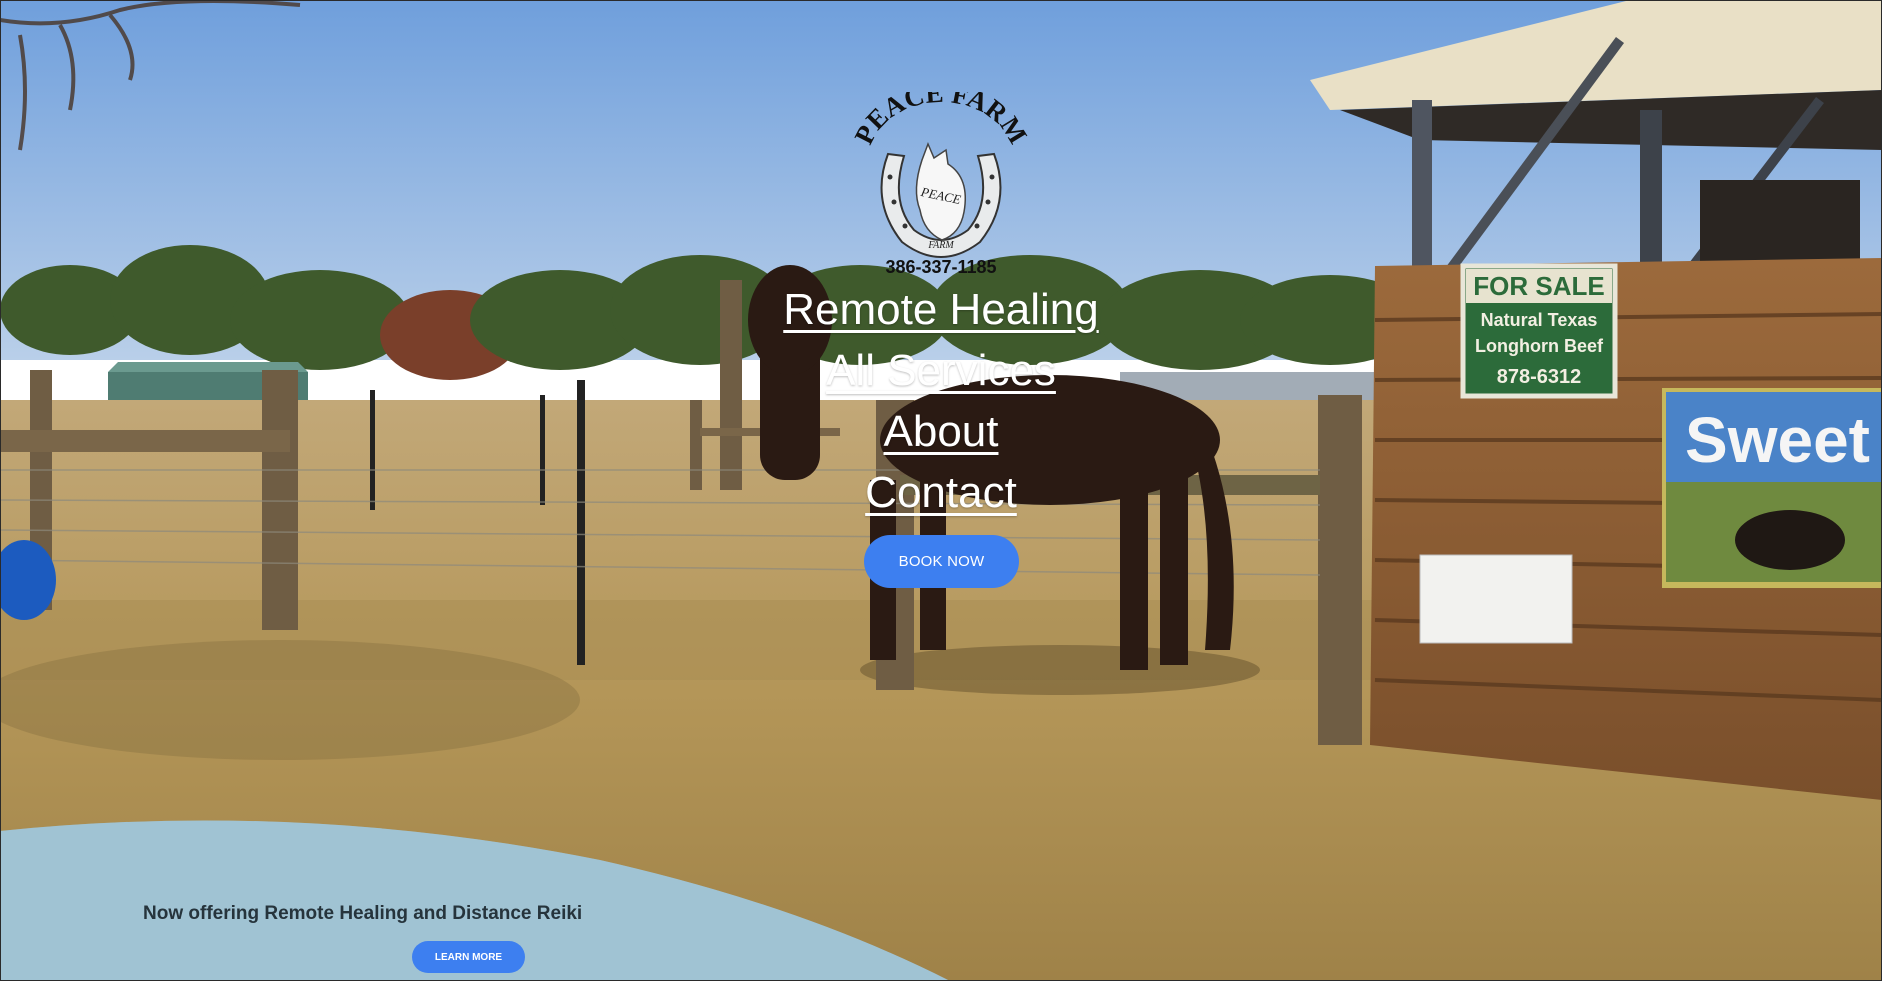  I want to click on learn-more-button: LEARN MORE, so click(468, 957).